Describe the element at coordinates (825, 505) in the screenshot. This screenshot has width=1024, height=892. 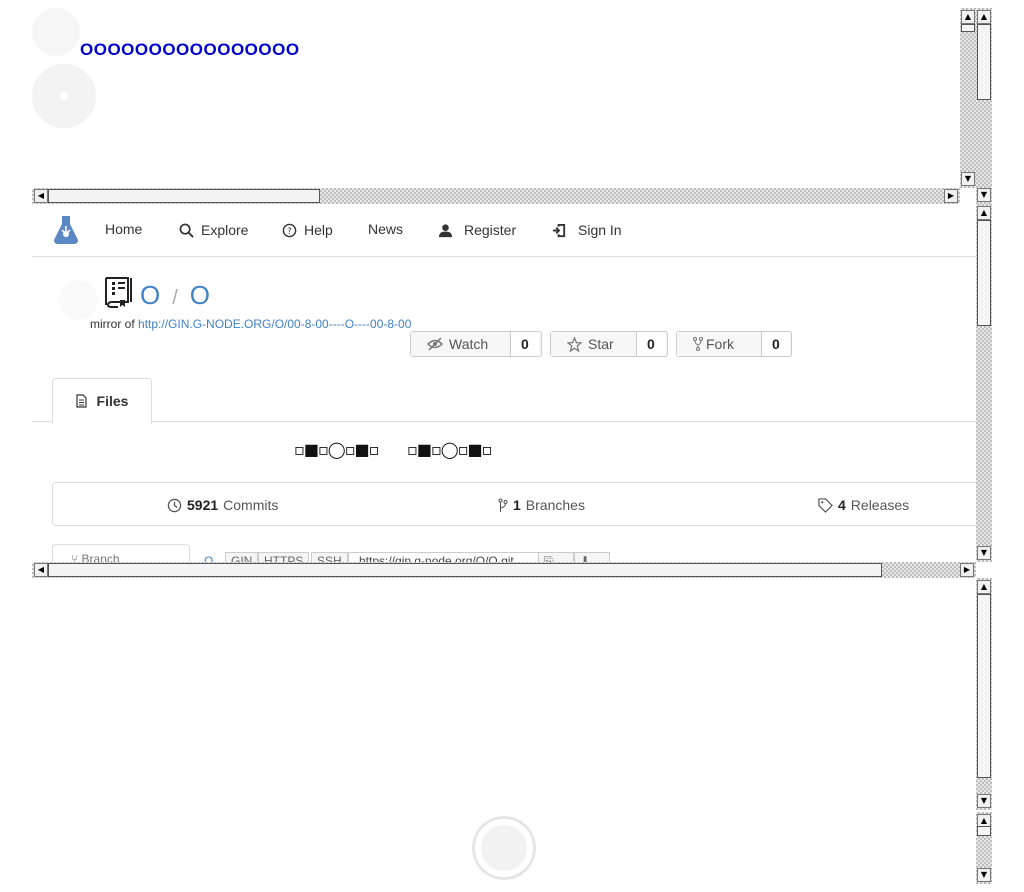
I see `tag-icon` at that location.